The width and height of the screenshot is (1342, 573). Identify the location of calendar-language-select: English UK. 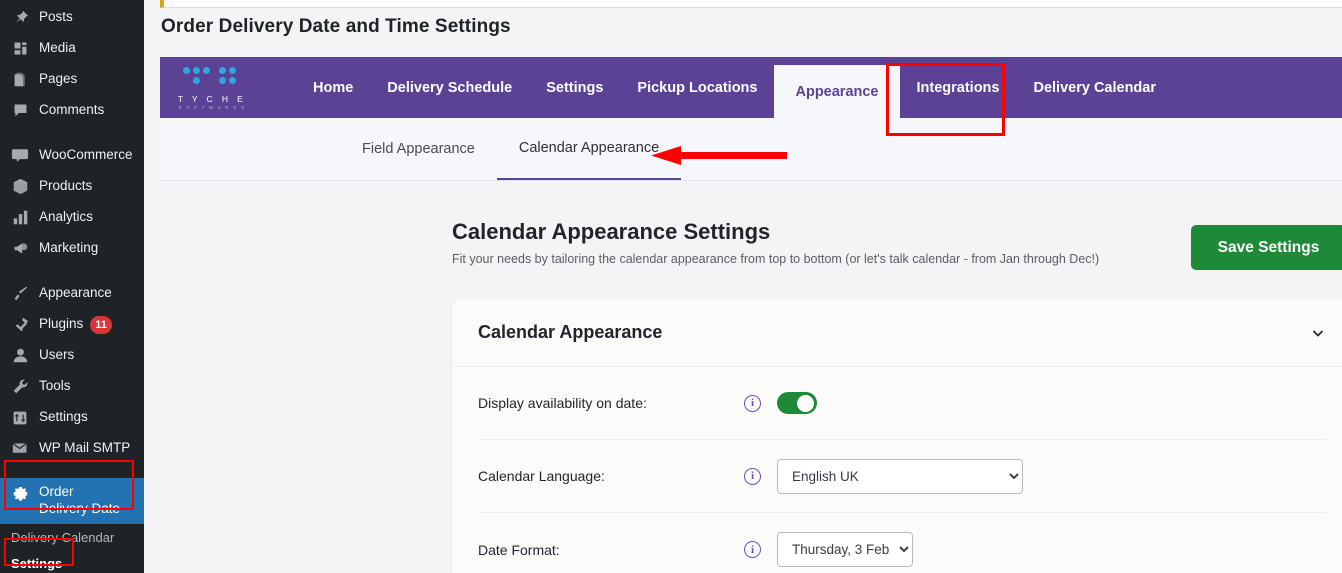
(900, 476).